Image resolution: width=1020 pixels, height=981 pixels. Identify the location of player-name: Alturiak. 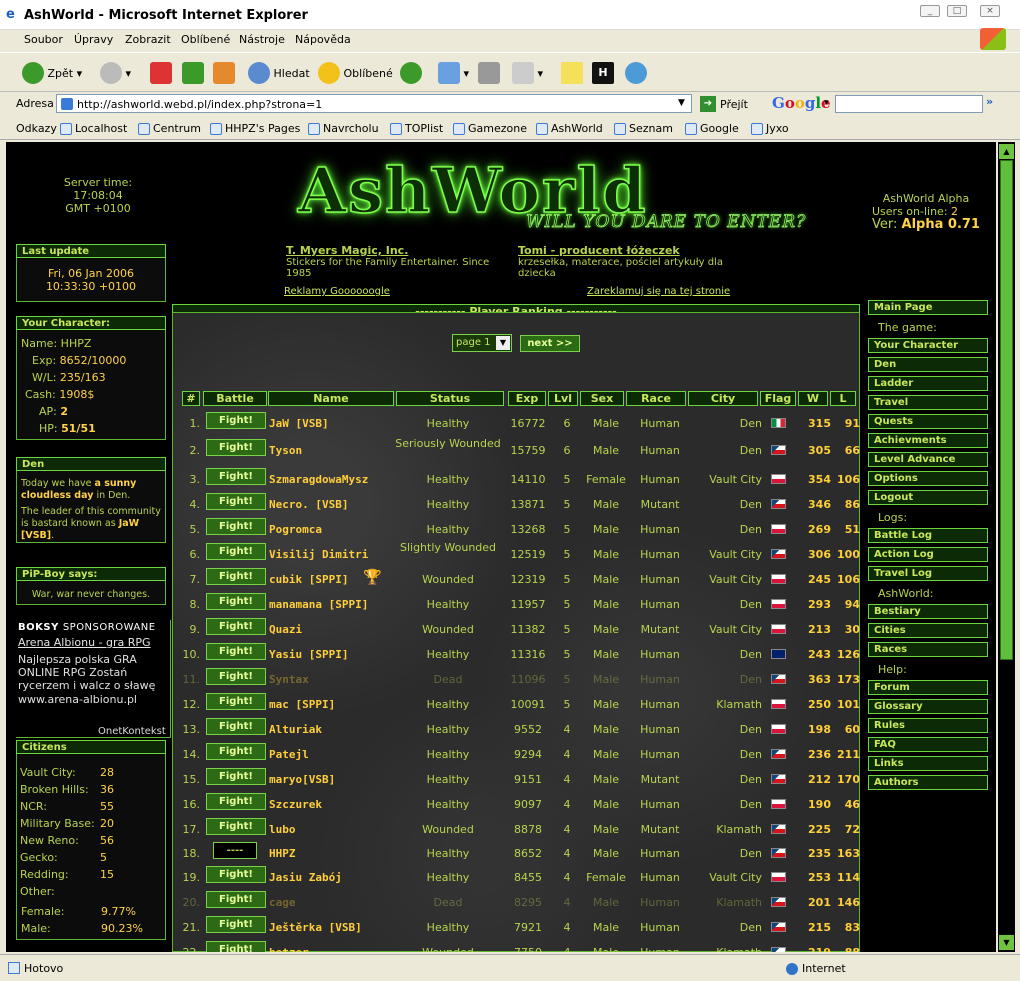
(295, 729).